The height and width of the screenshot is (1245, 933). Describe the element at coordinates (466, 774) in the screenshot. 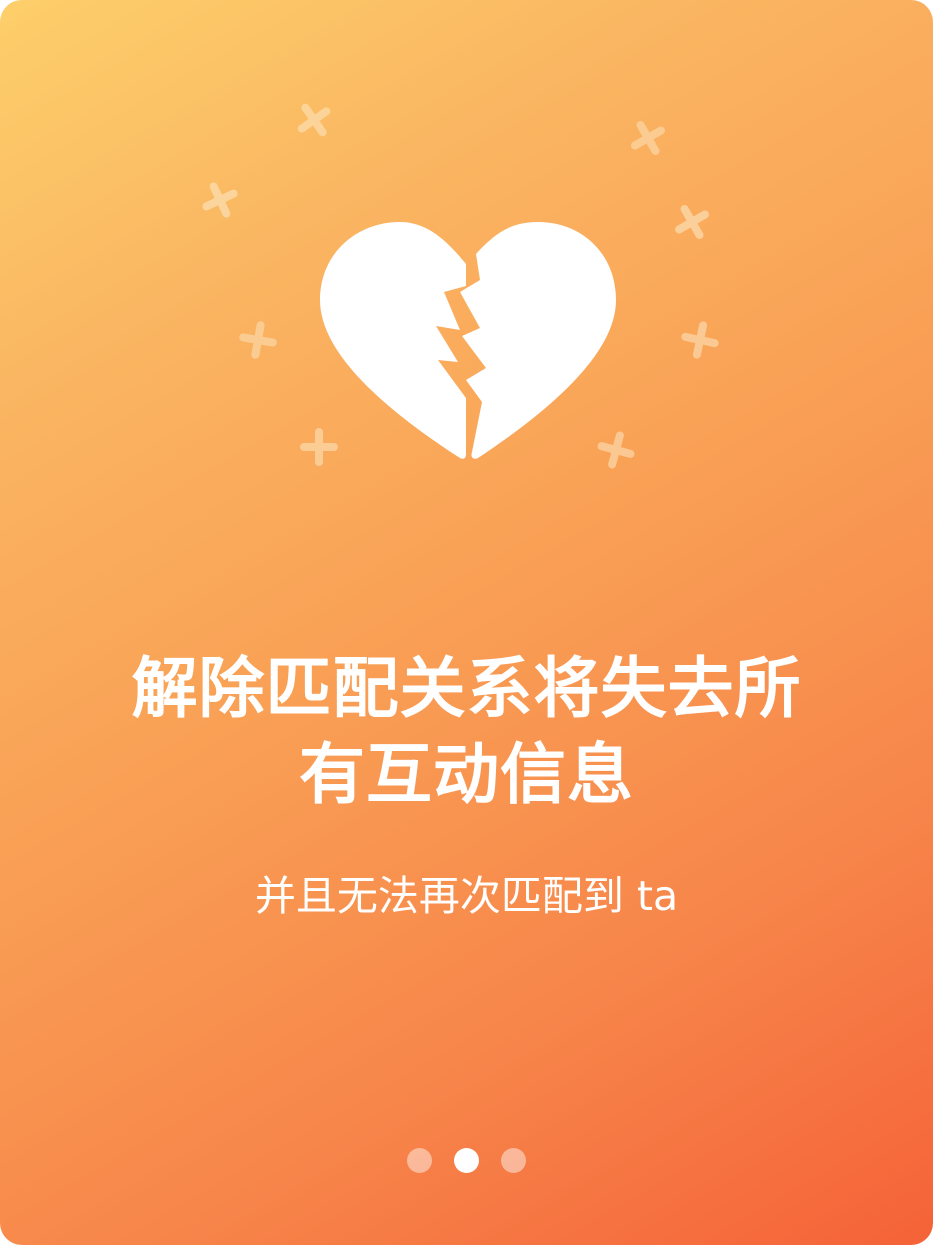

I see `page-title-line-2: 有互动信息` at that location.